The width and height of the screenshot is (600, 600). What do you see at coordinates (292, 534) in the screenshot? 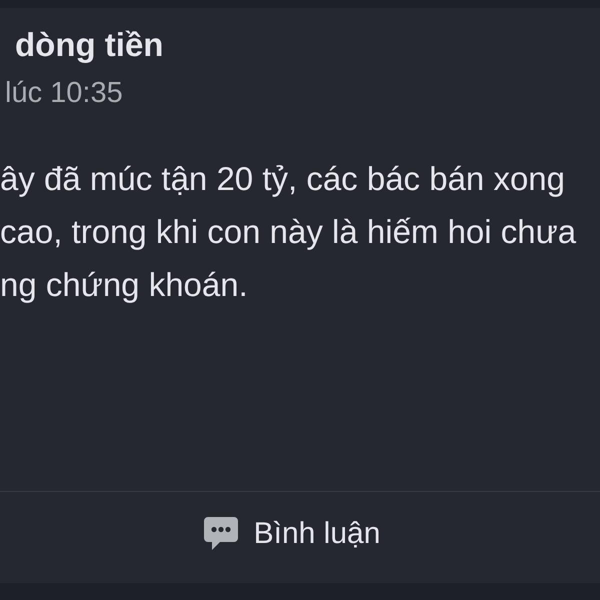
I see `comment-button: Bình luận` at bounding box center [292, 534].